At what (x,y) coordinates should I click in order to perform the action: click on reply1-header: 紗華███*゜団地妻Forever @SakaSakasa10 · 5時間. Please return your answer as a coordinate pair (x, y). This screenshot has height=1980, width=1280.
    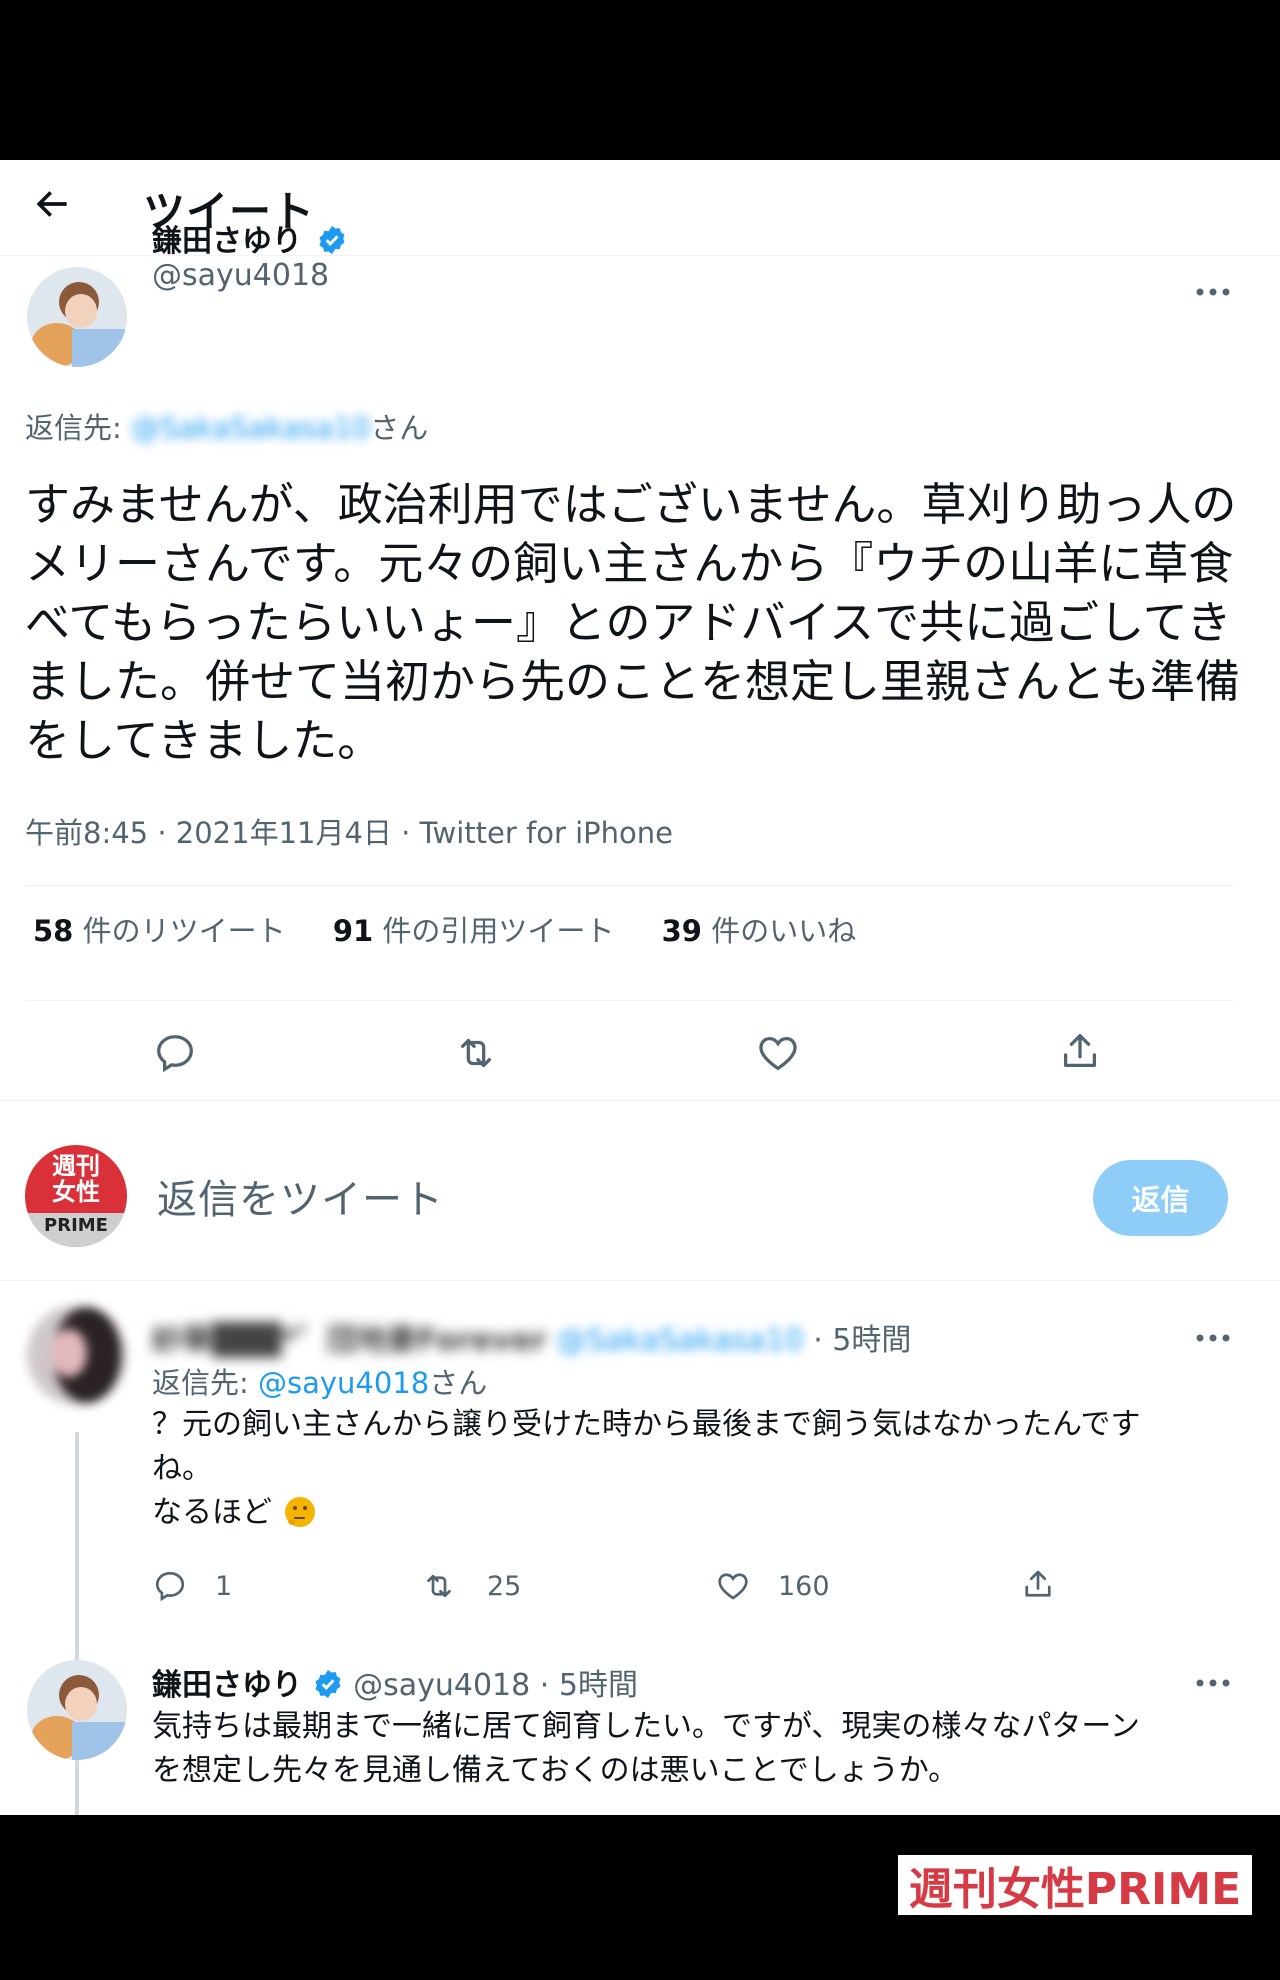
    Looking at the image, I should click on (531, 1337).